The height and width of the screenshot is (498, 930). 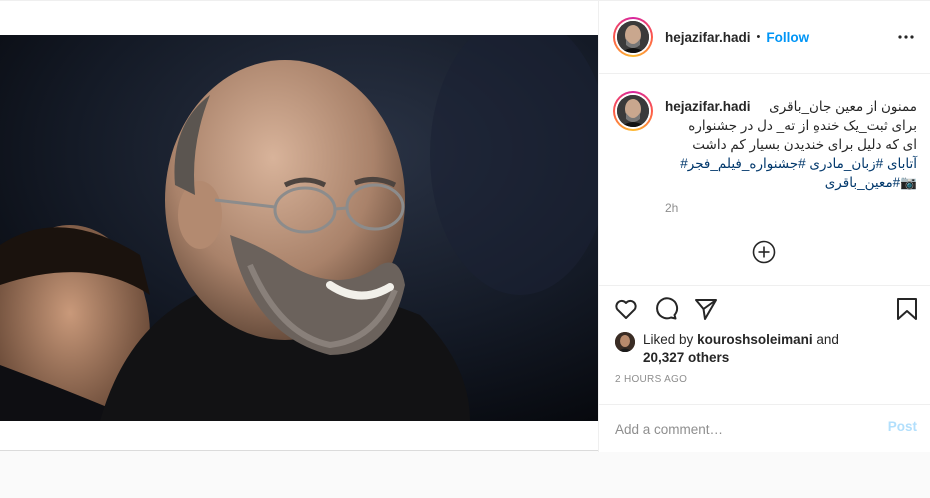 What do you see at coordinates (907, 309) in the screenshot?
I see `bookmark-icon` at bounding box center [907, 309].